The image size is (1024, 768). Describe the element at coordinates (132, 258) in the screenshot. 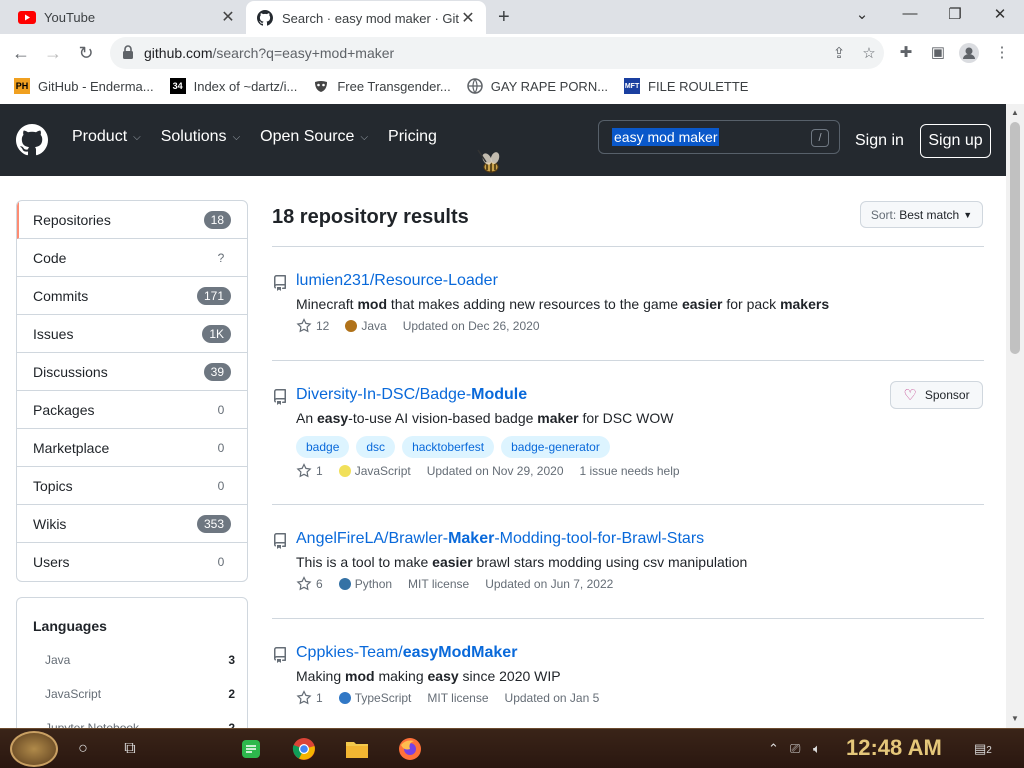

I see `sidebar-item-code: Code?` at that location.